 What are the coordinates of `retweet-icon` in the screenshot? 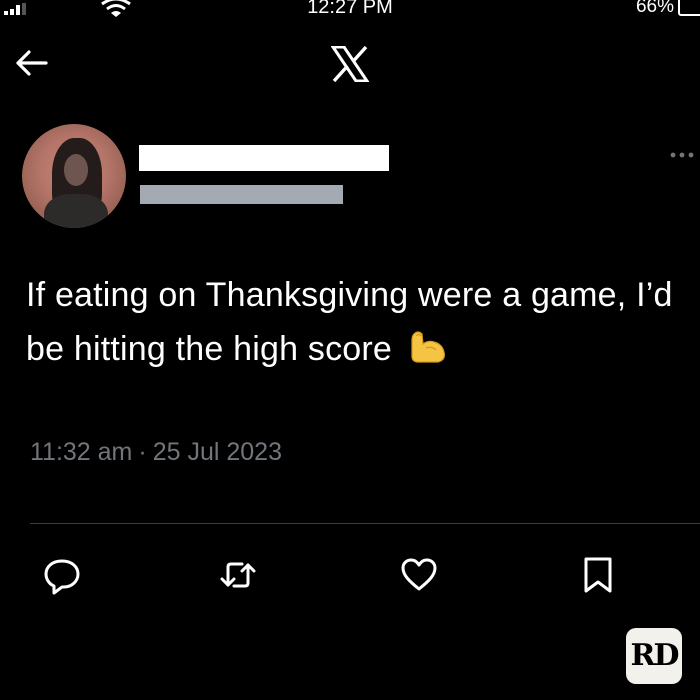 It's located at (238, 575).